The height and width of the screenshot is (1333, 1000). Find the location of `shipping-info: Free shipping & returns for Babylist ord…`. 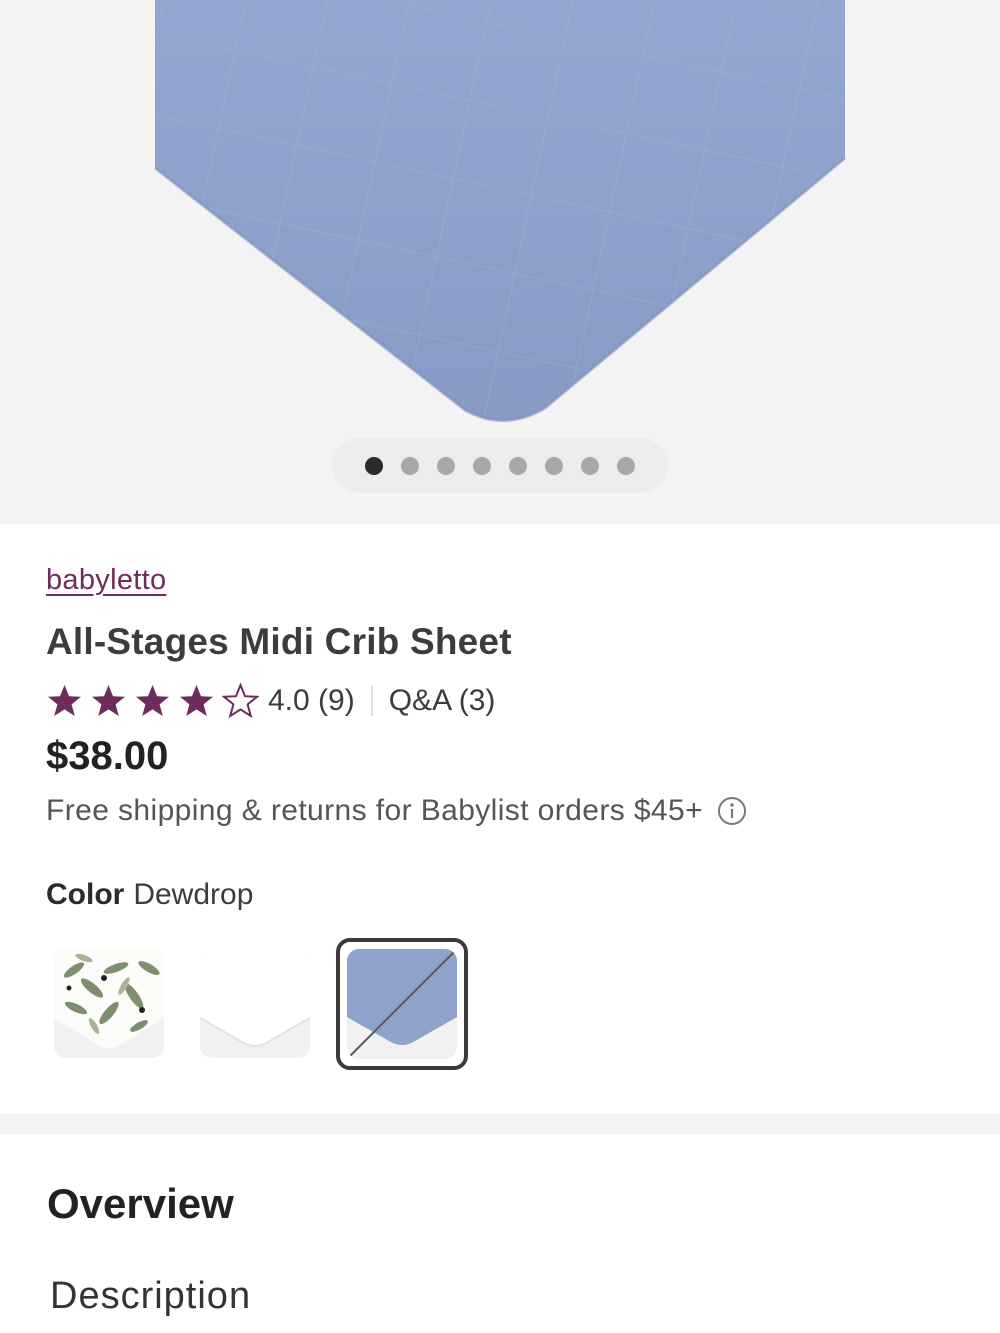

shipping-info: Free shipping & returns for Babylist ord… is located at coordinates (396, 811).